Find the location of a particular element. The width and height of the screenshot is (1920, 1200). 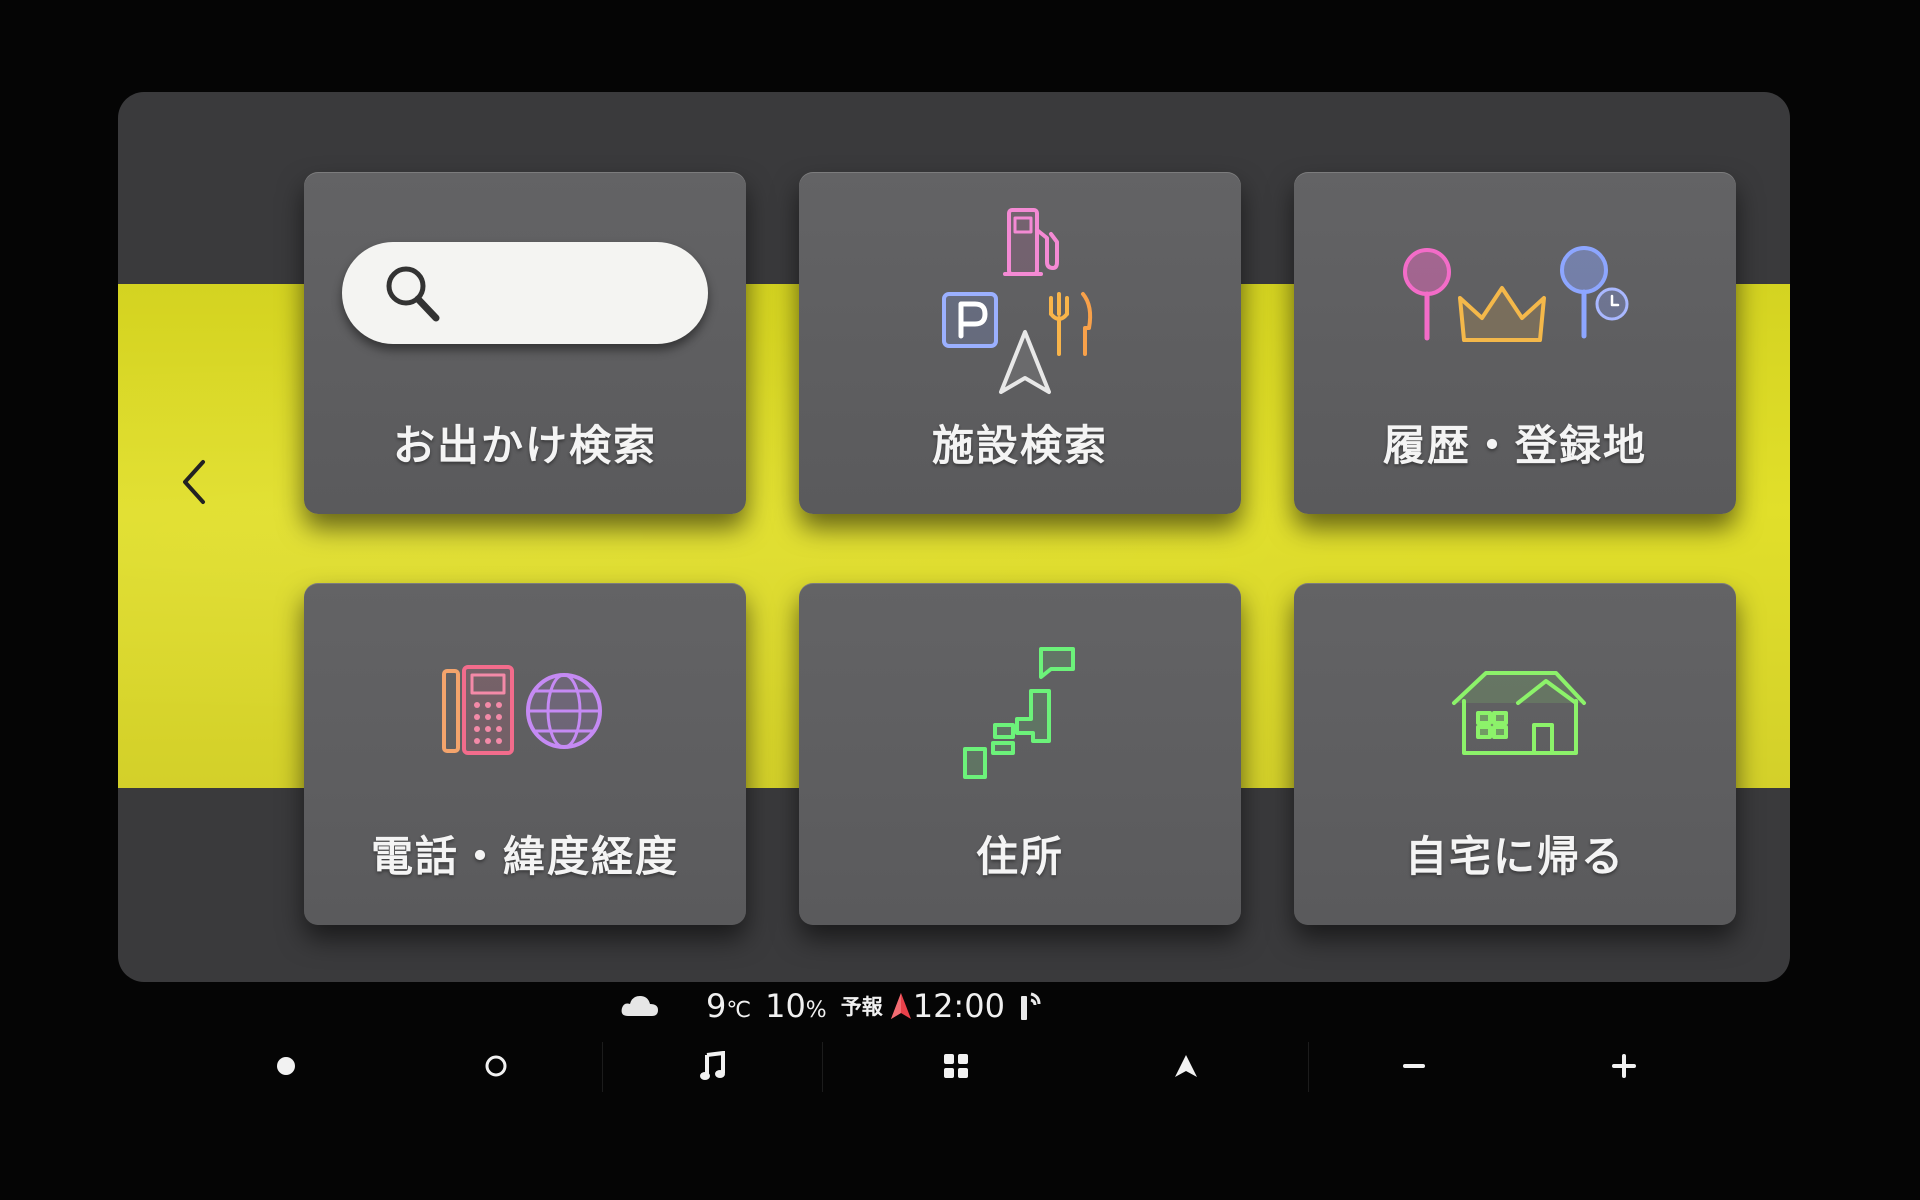

apps-button is located at coordinates (956, 1066).